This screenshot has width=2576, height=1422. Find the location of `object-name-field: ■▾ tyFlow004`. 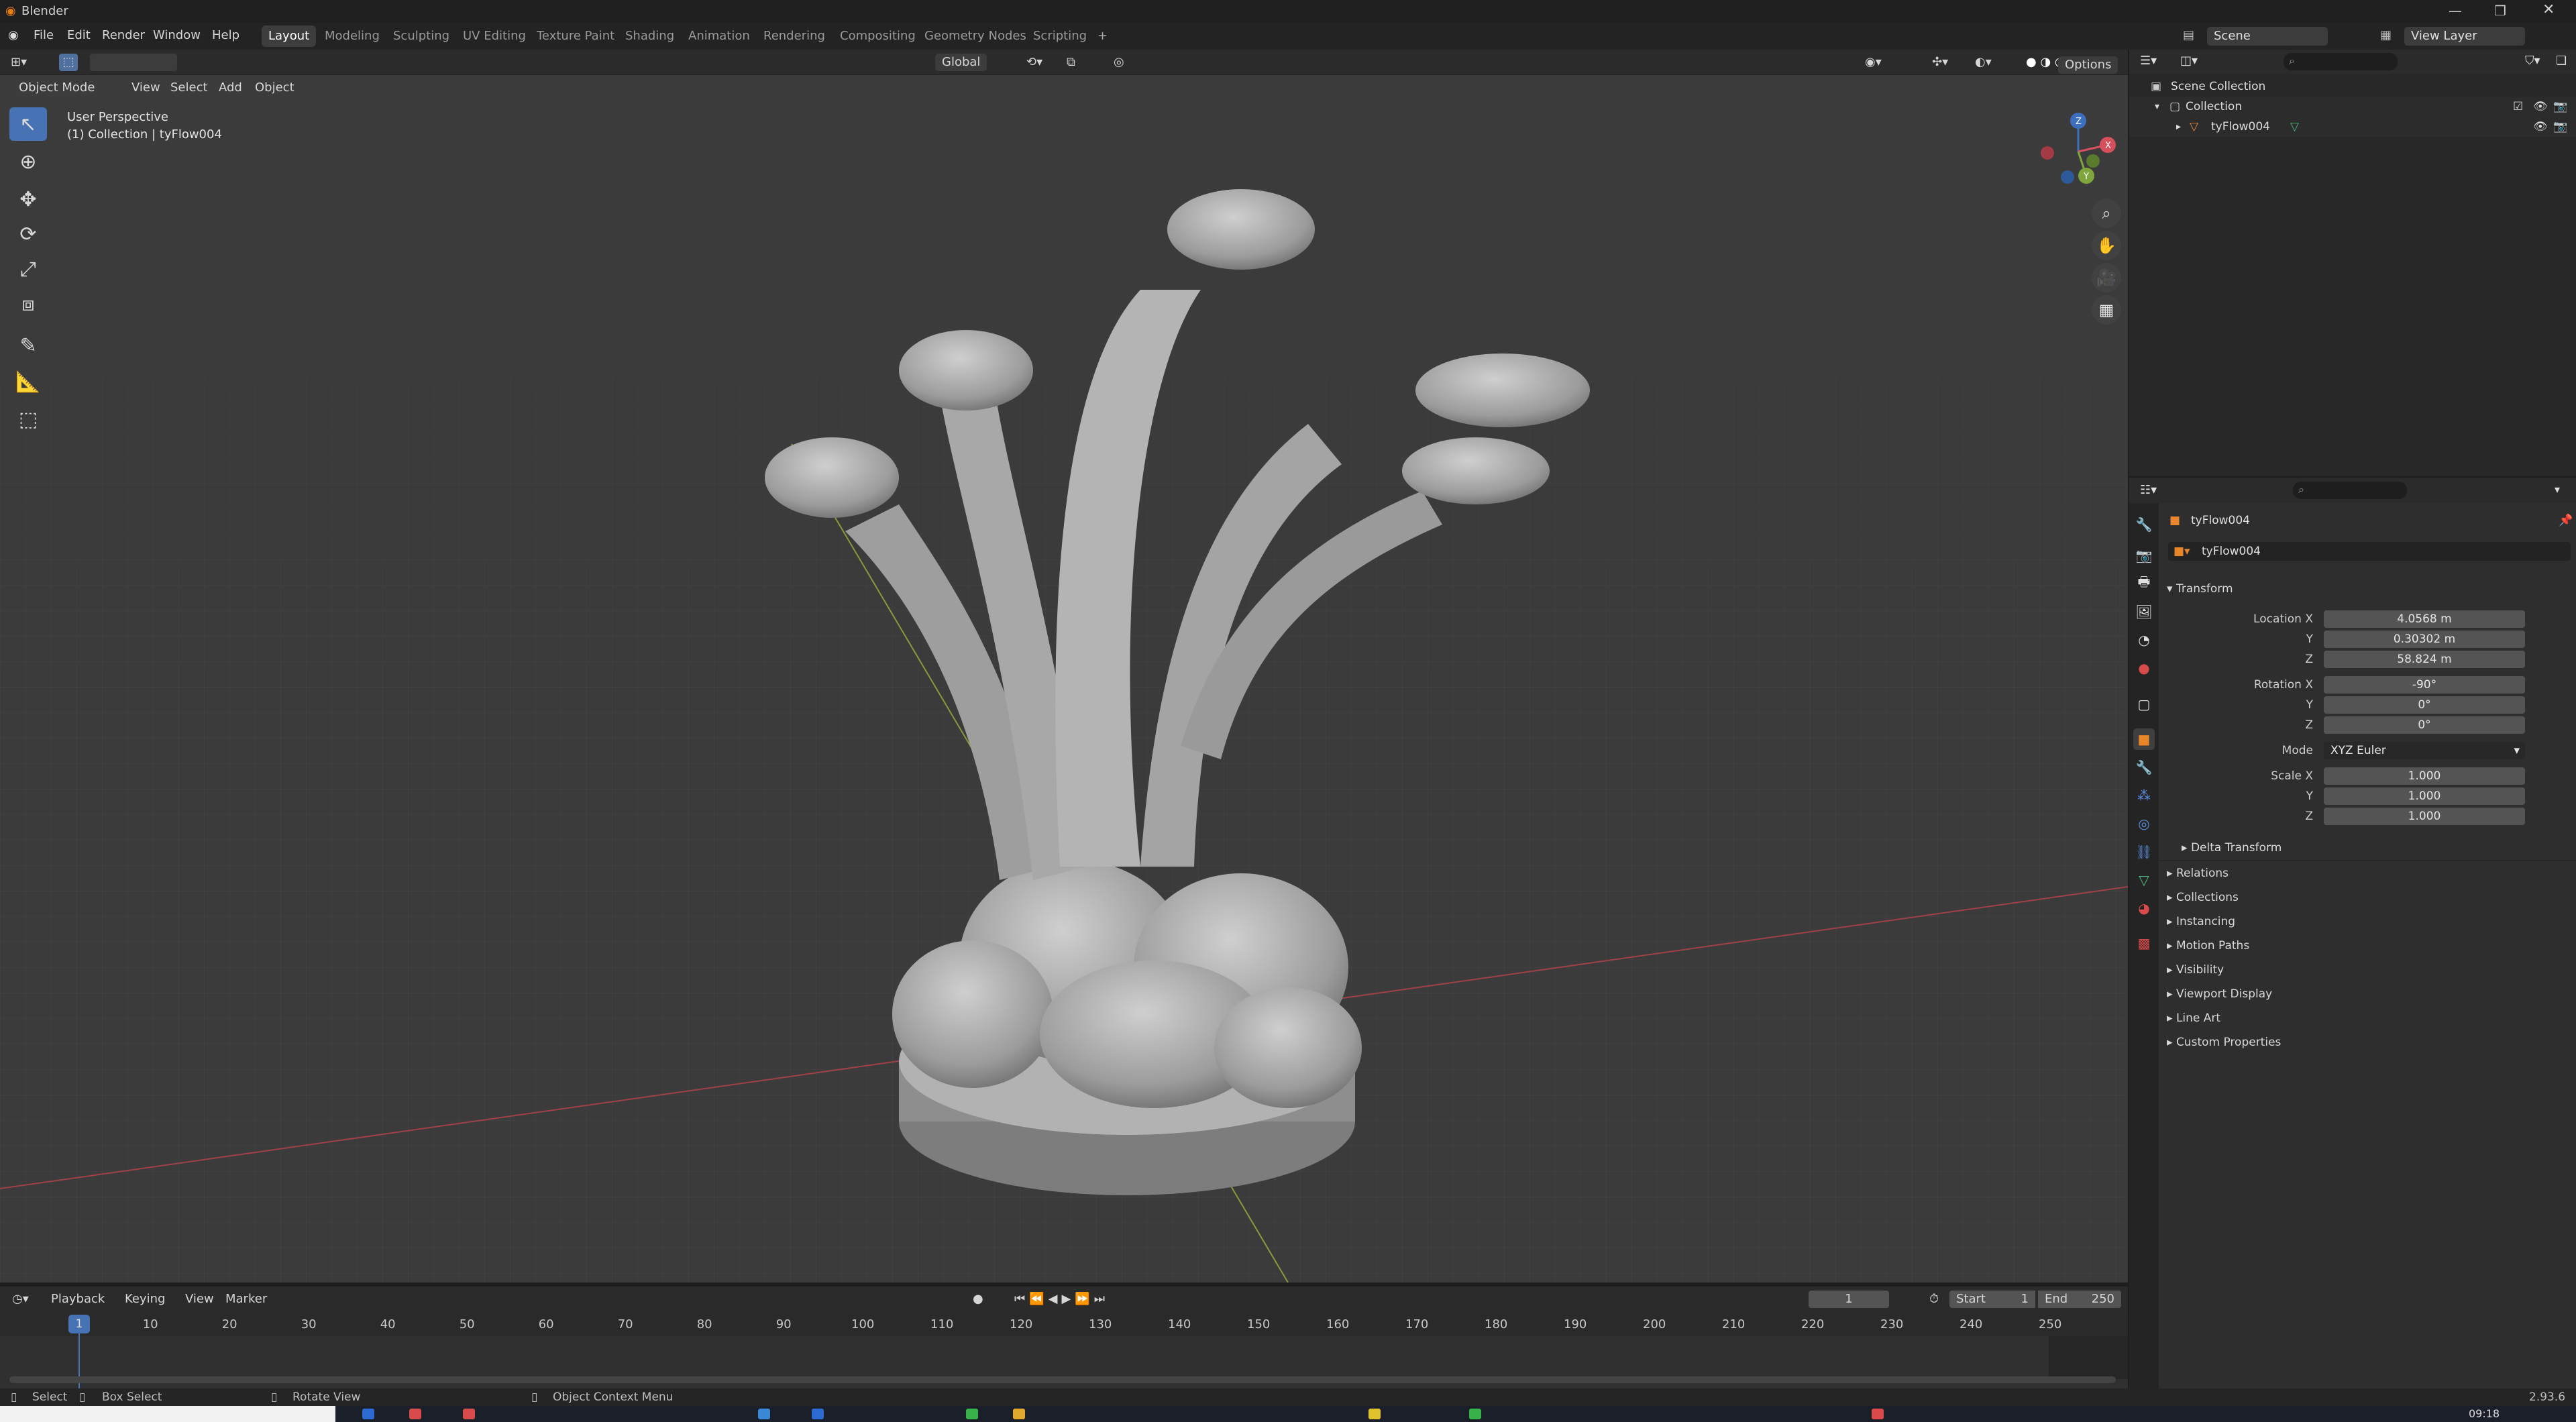

object-name-field: ■▾ tyFlow004 is located at coordinates (2369, 552).